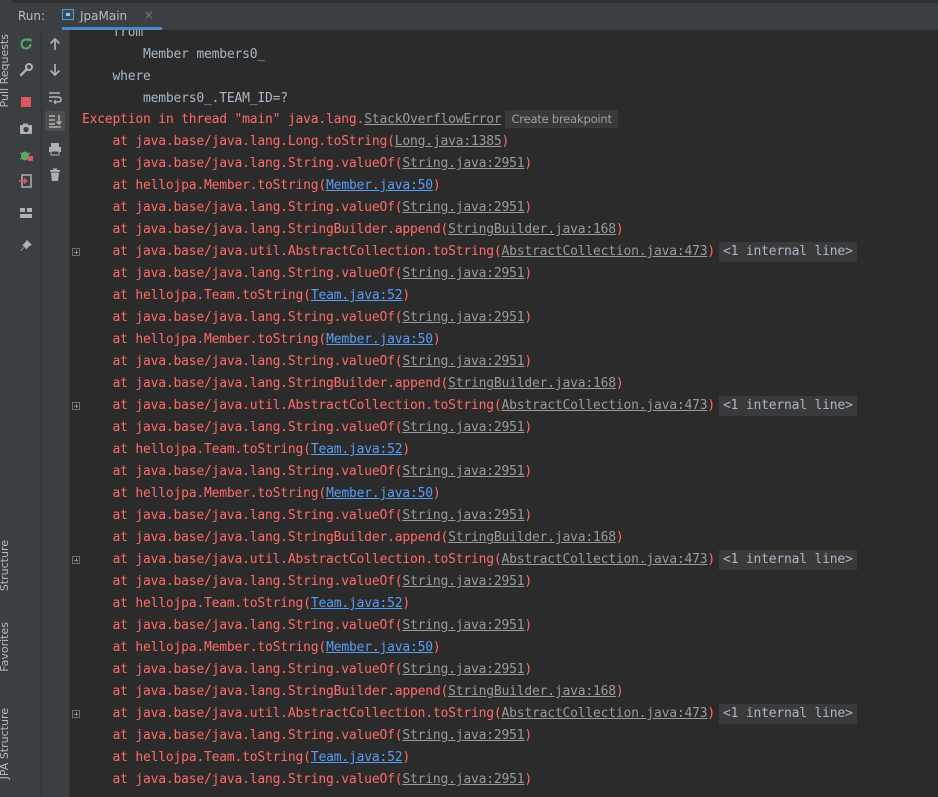  Describe the element at coordinates (112, 17) in the screenshot. I see `tab-jpamain: JpaMain ×` at that location.